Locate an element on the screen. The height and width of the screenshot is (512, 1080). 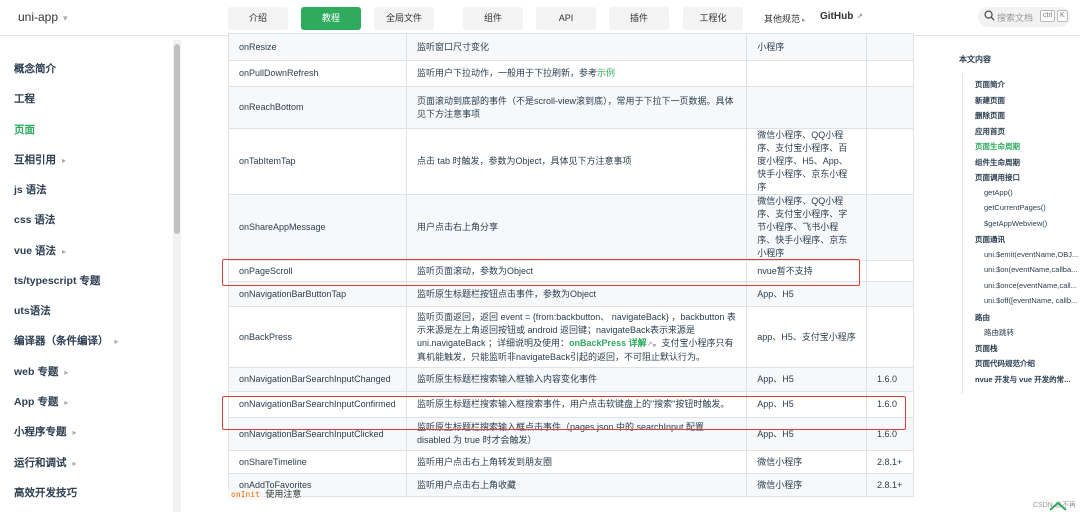
brand-name: uni-app is located at coordinates (38, 17).